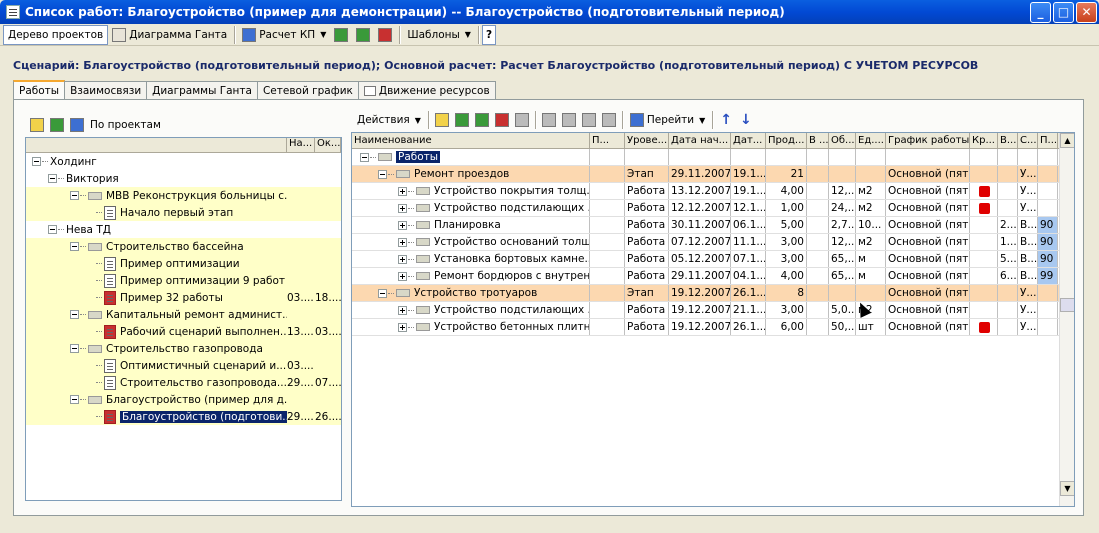 The height and width of the screenshot is (533, 1099). Describe the element at coordinates (37, 125) in the screenshot. I see `folder-open-icon` at that location.